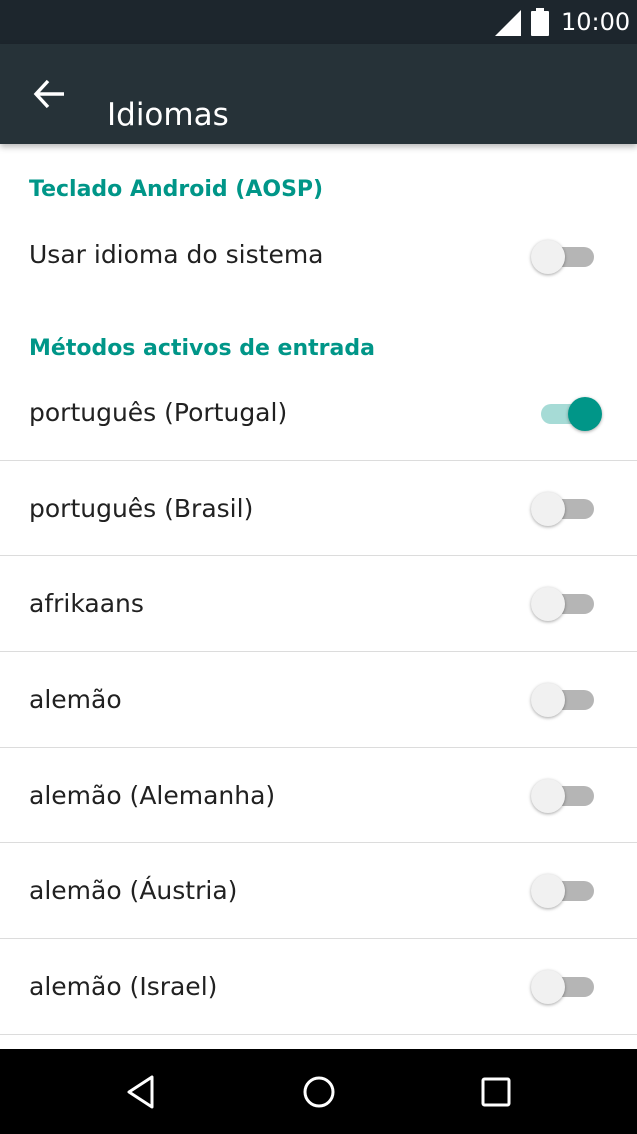 The width and height of the screenshot is (637, 1134). I want to click on language-label: afrikaans, so click(86, 603).